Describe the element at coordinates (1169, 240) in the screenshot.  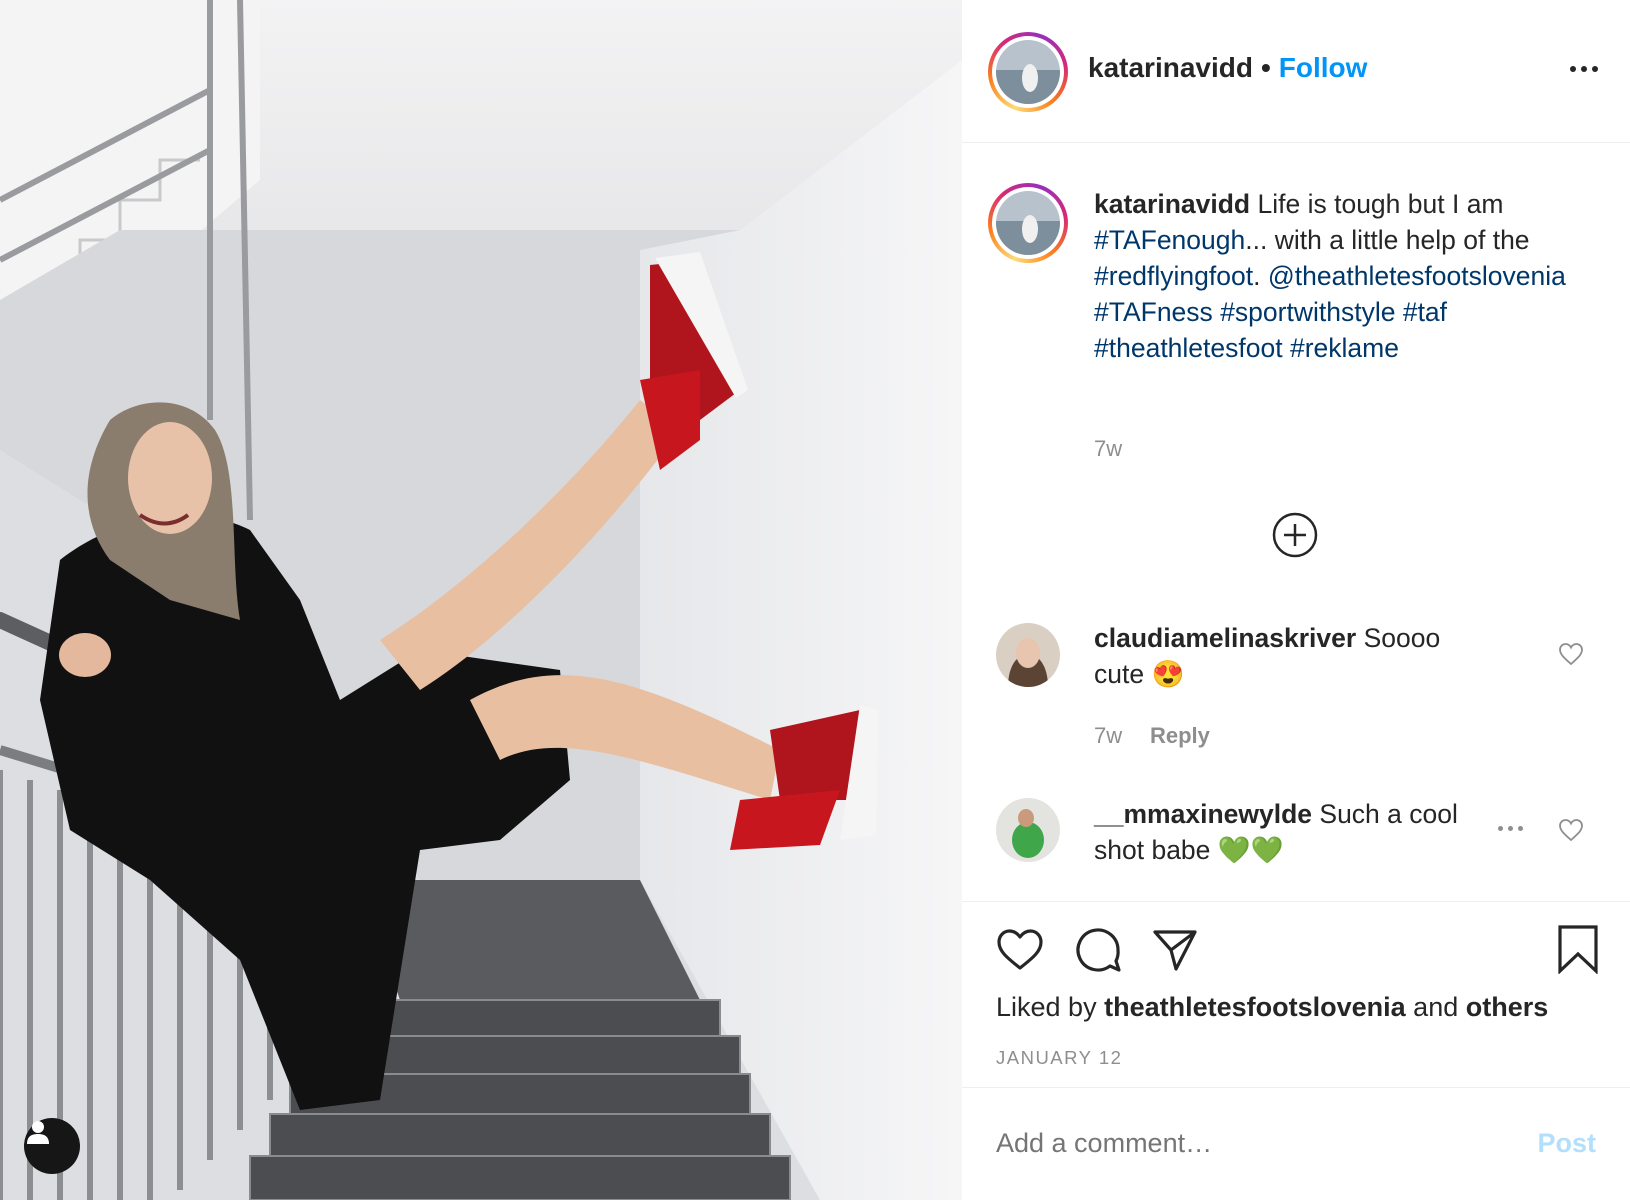
I see `hashtag-link: #TAFenough` at that location.